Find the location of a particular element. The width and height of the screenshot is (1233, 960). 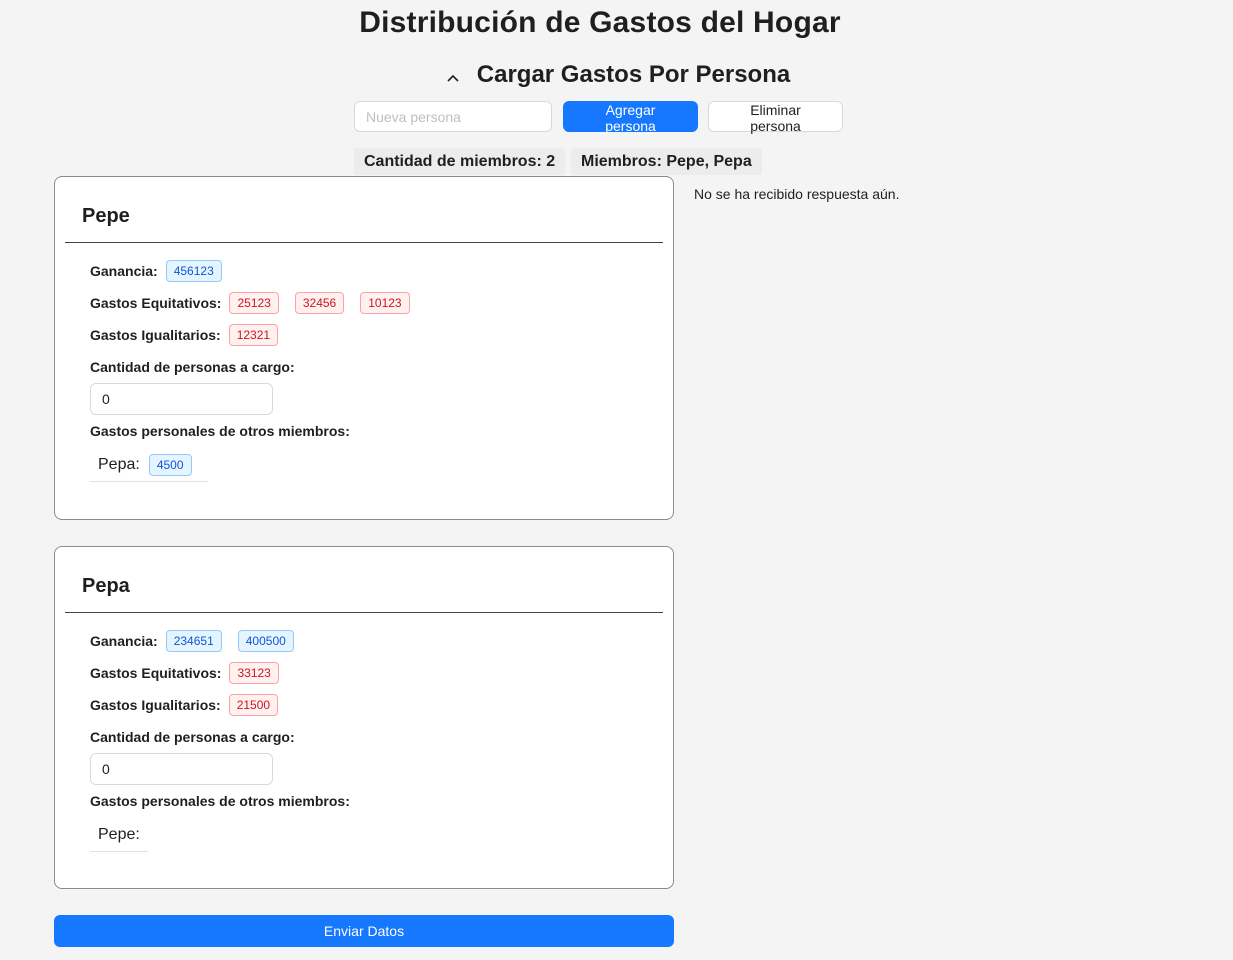

egalitarian-expense-tag: 21500 is located at coordinates (253, 705).